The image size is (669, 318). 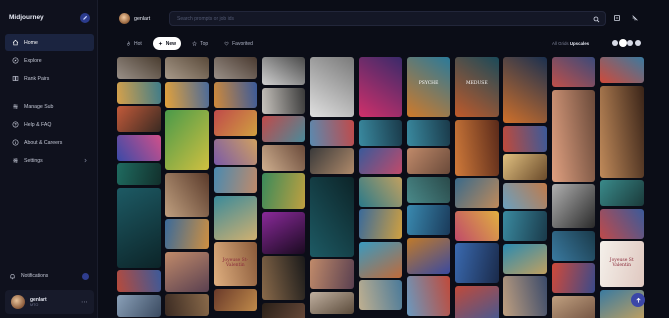 What do you see at coordinates (617, 18) in the screenshot?
I see `refresh-icon` at bounding box center [617, 18].